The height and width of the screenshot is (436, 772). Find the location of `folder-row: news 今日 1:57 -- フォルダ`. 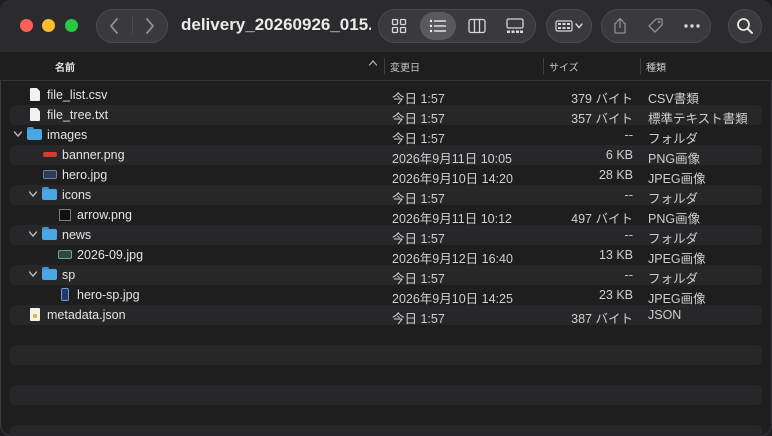

folder-row: news 今日 1:57 -- フォルダ is located at coordinates (386, 235).